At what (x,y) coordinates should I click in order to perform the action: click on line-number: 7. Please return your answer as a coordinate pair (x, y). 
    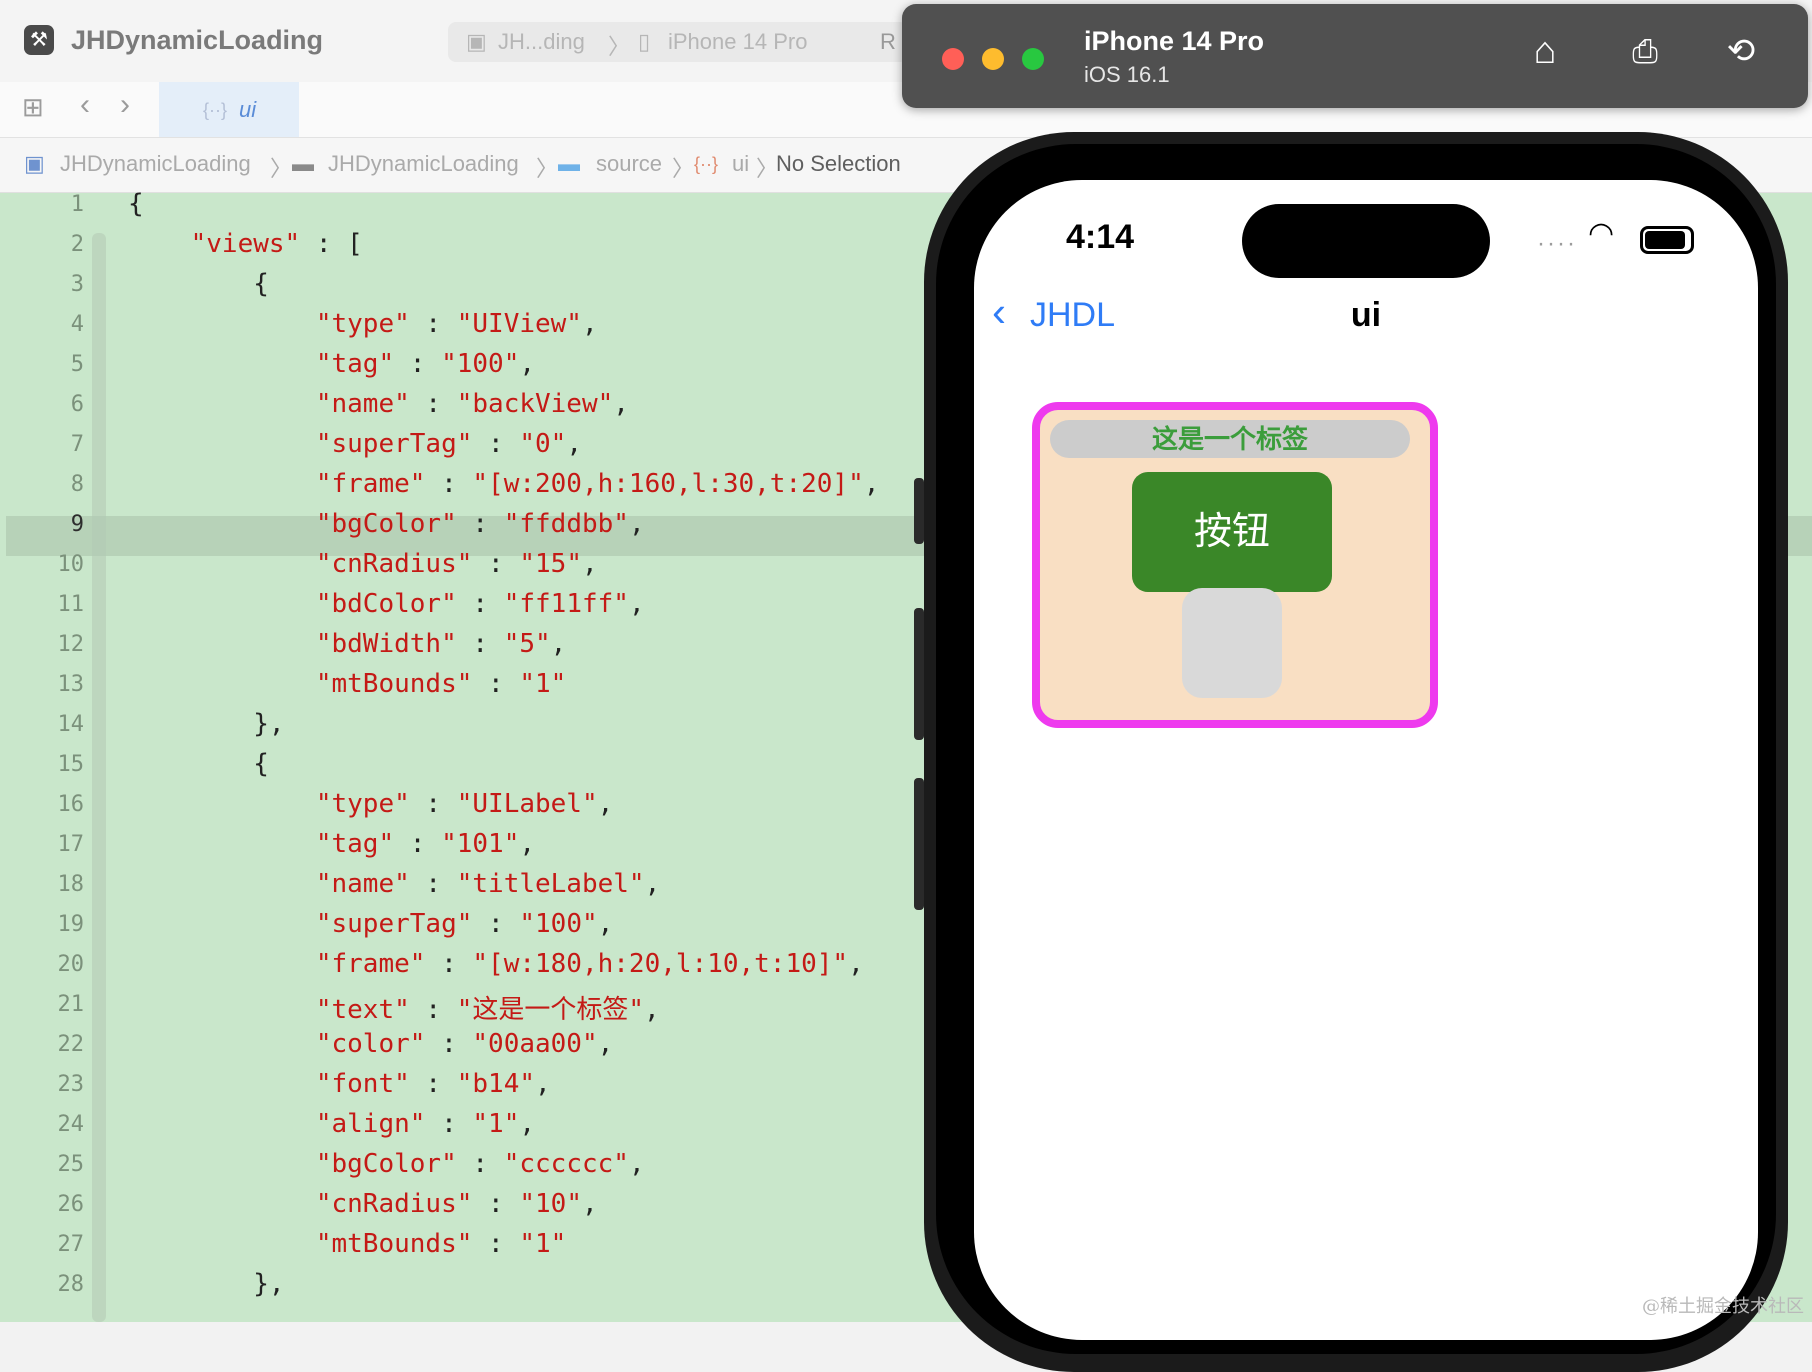
    Looking at the image, I should click on (77, 444).